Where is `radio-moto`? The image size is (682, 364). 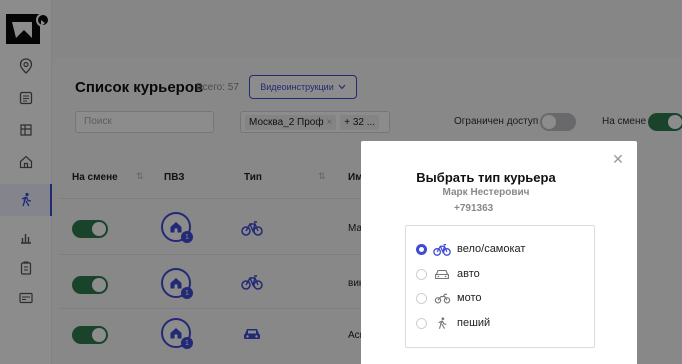
radio-moto is located at coordinates (421, 298).